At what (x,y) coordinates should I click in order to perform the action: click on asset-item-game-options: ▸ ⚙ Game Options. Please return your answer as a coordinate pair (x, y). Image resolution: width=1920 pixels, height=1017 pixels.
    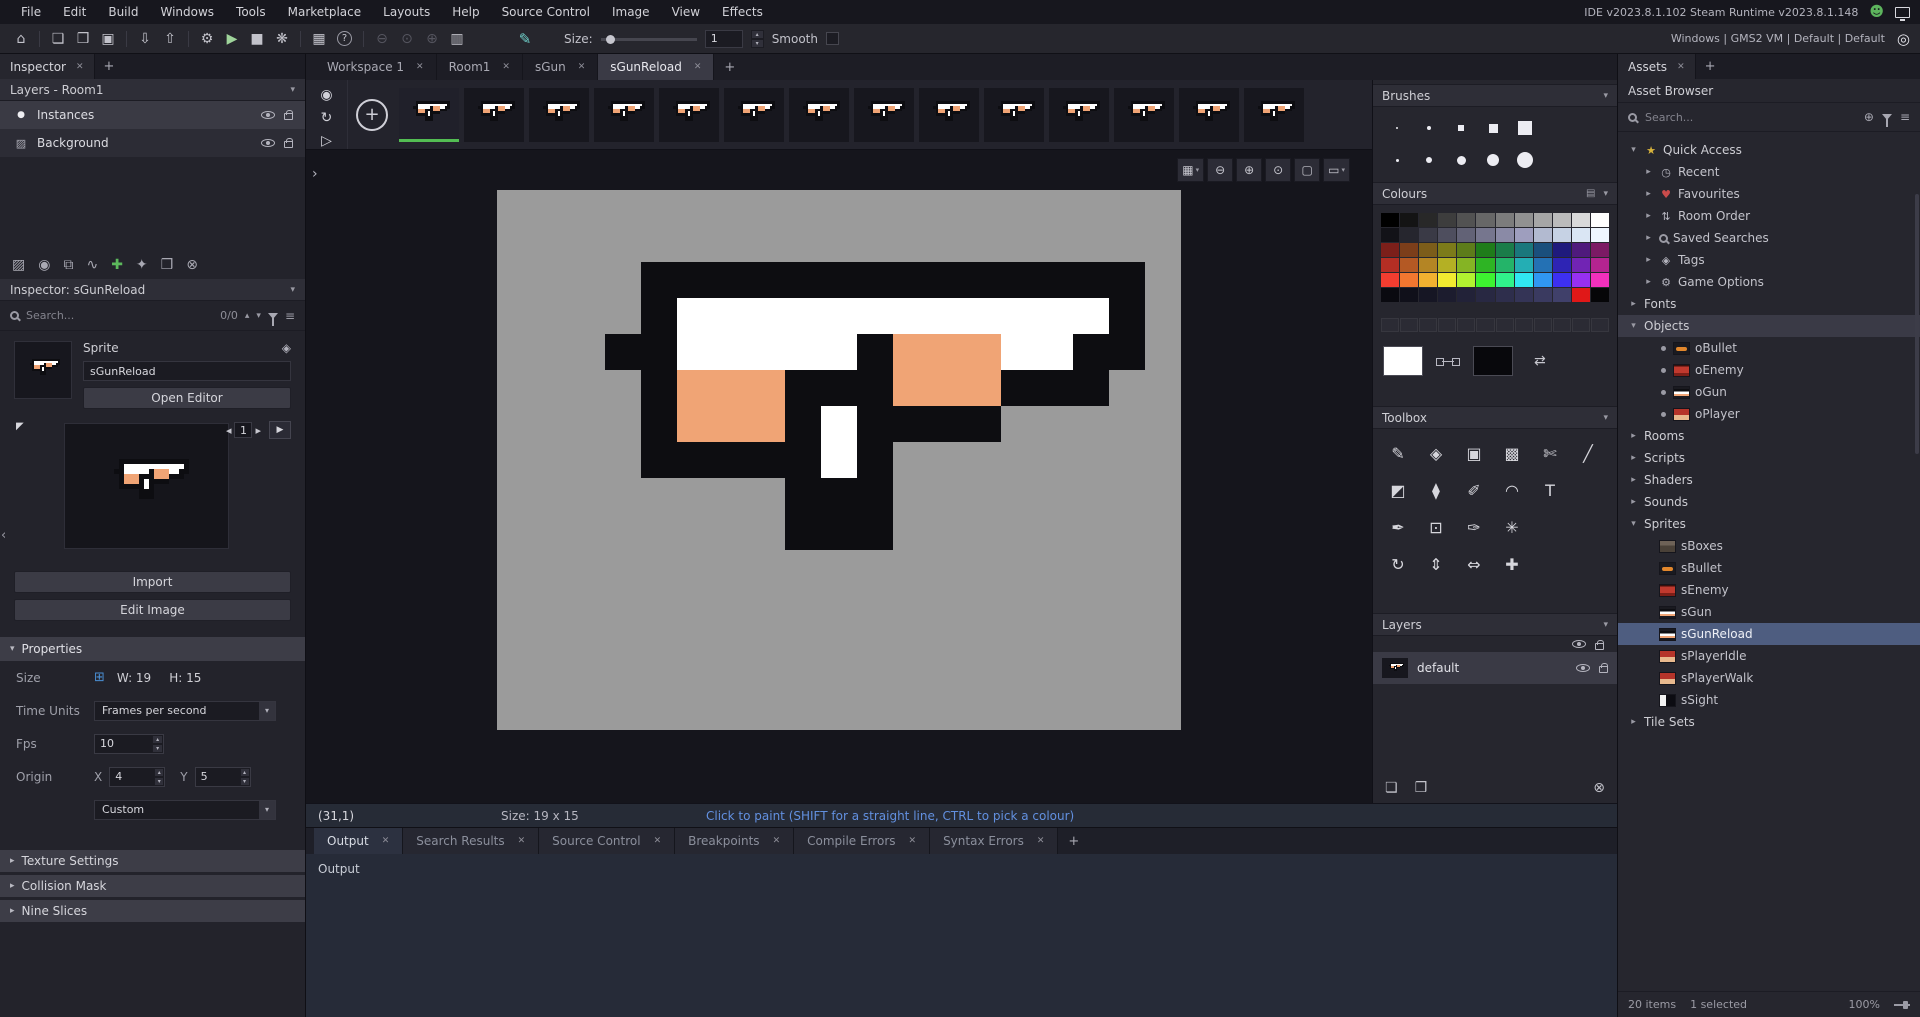
    Looking at the image, I should click on (1769, 282).